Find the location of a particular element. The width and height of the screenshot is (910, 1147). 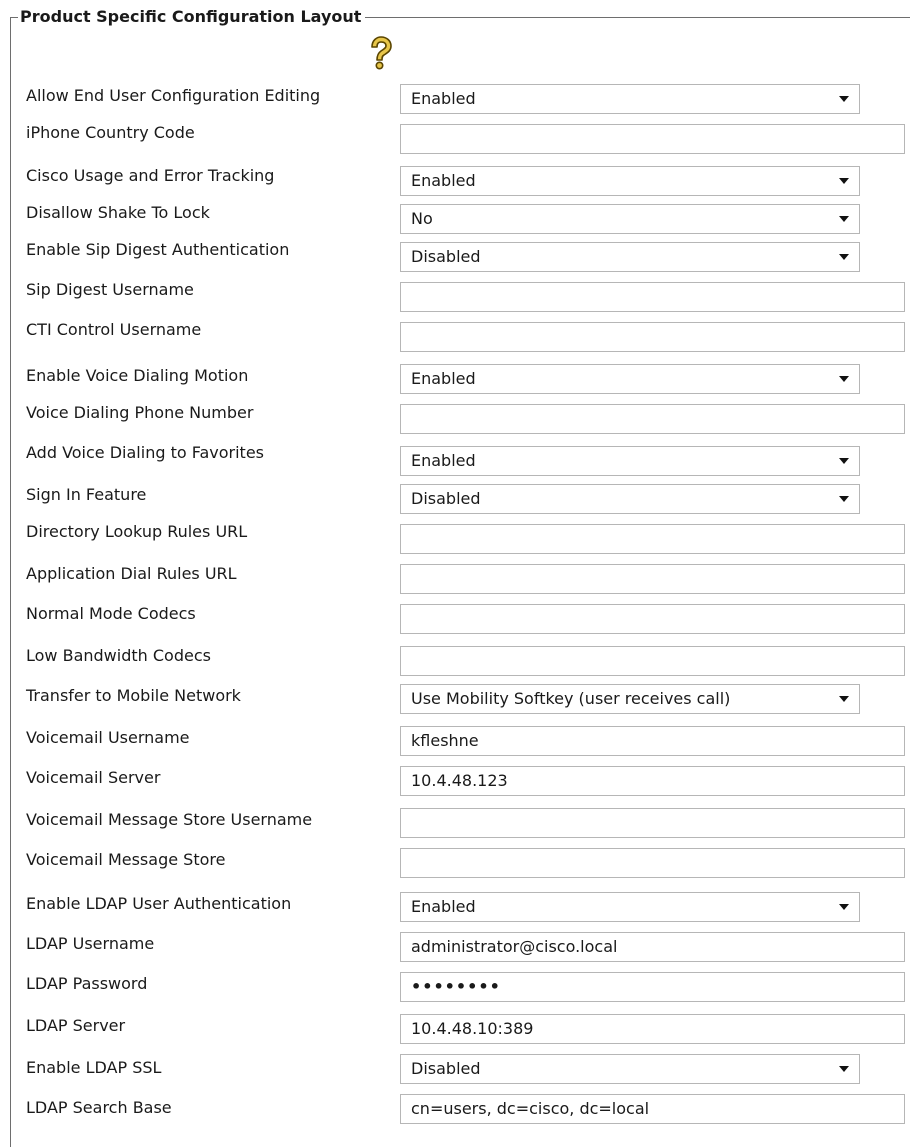

voicemail-message-store-username-label: Voicemail Message Store Username is located at coordinates (169, 819).